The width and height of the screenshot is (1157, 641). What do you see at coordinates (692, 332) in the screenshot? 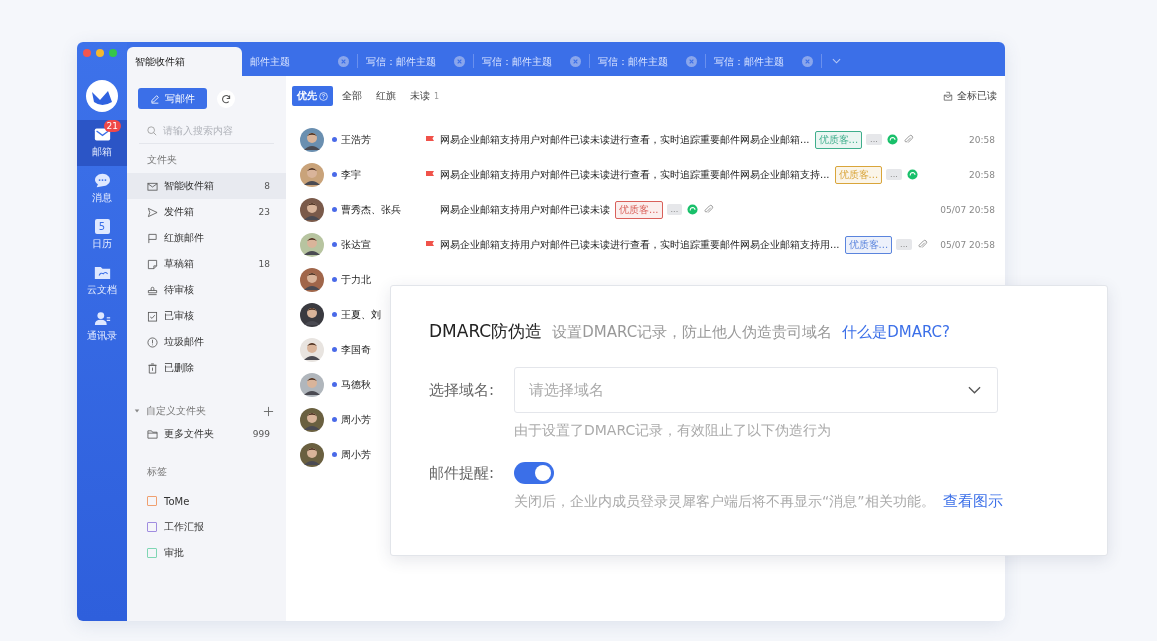
I see `panel-description: 设置DMARC记录，防止他人伪造贵司域名` at bounding box center [692, 332].